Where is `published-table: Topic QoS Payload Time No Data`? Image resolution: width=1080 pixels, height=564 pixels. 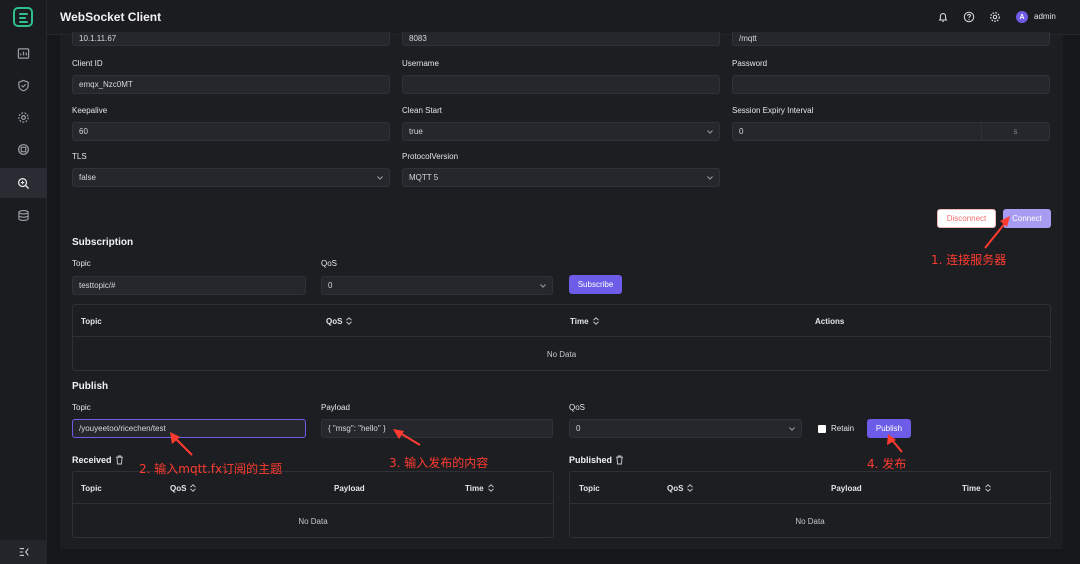
published-table: Topic QoS Payload Time No Data is located at coordinates (810, 504).